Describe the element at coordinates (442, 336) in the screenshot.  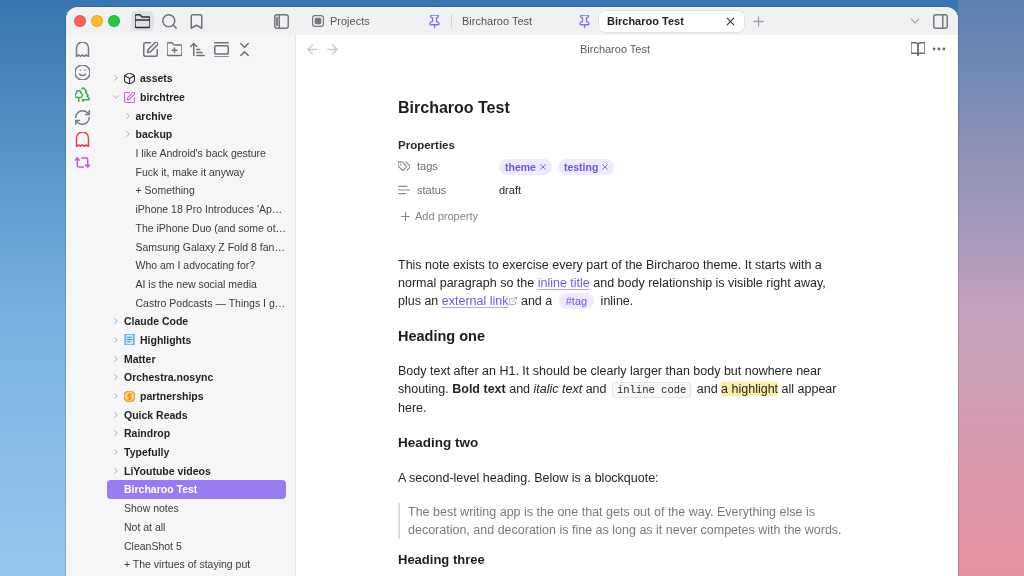
I see `heading: Heading one` at that location.